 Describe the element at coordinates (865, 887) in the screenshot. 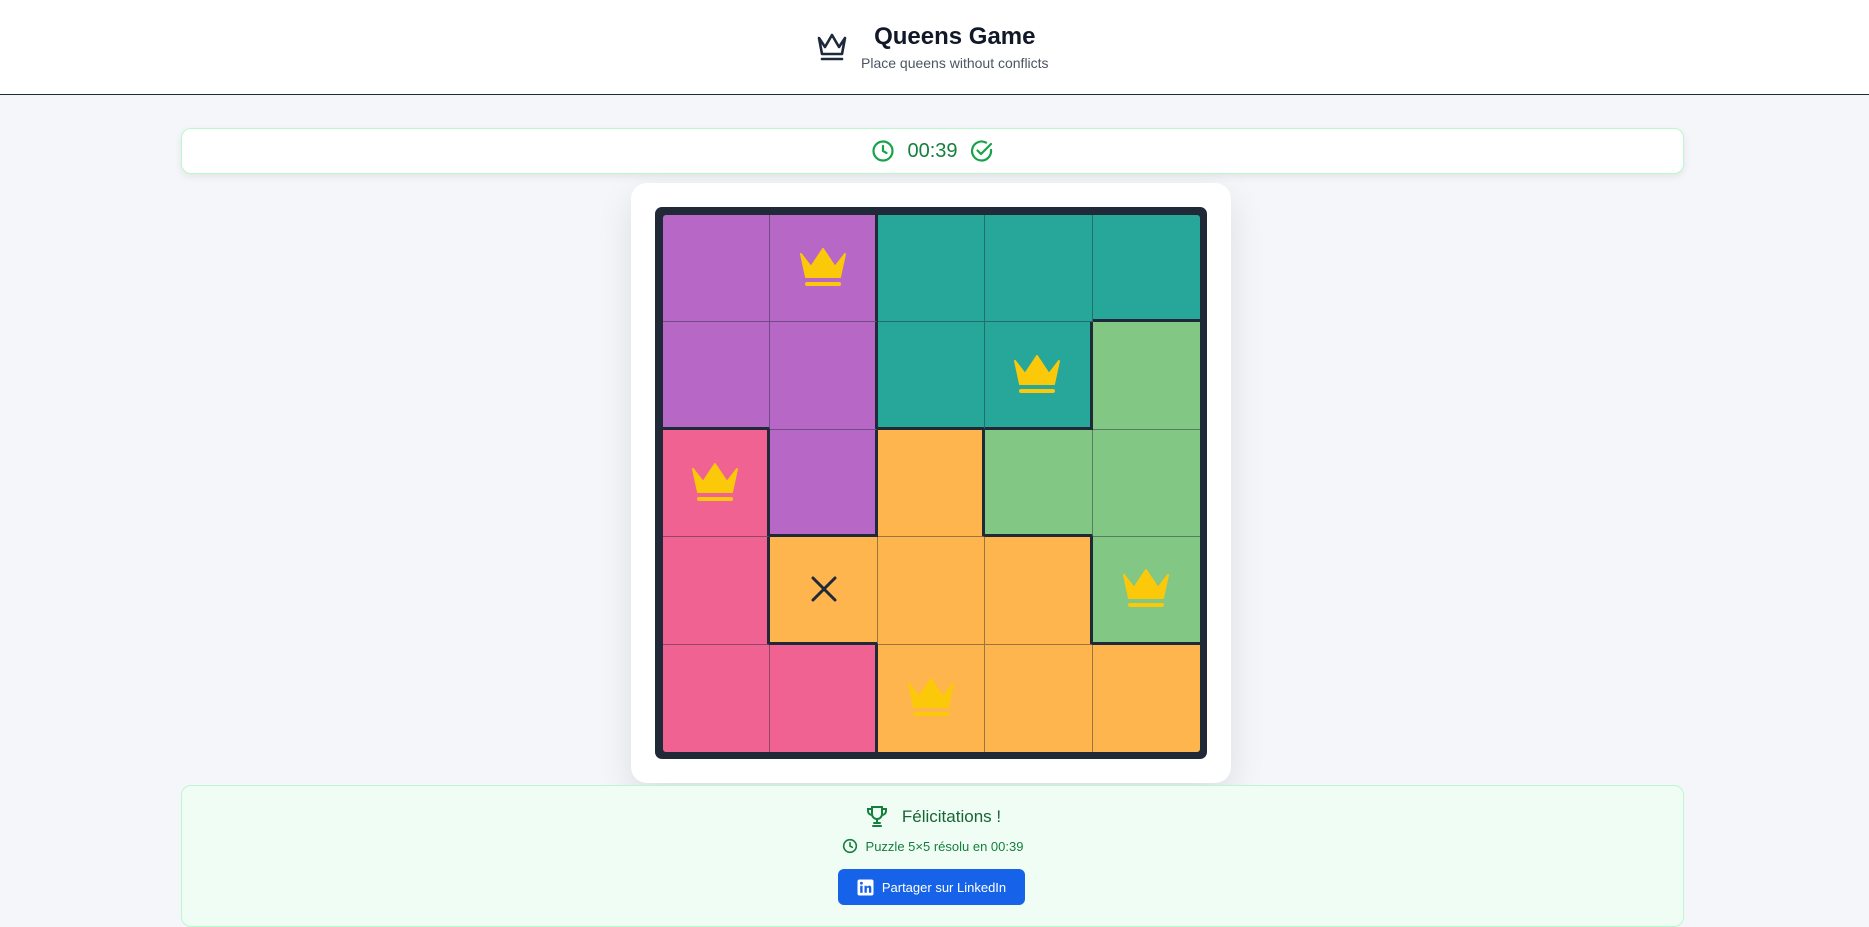

I see `linkedin-icon` at that location.